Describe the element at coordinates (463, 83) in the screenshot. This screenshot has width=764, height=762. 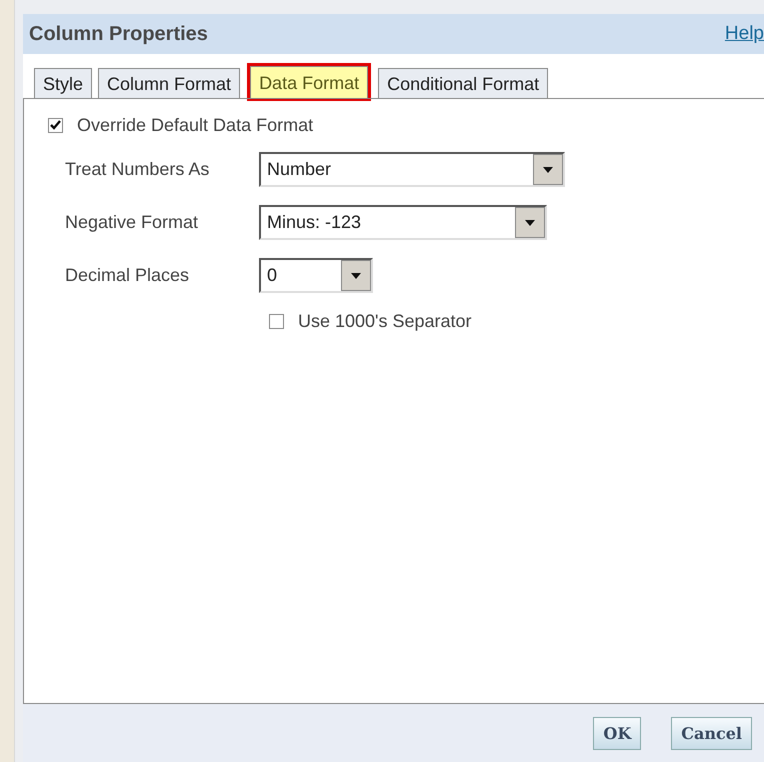
I see `tab: Conditional Format` at that location.